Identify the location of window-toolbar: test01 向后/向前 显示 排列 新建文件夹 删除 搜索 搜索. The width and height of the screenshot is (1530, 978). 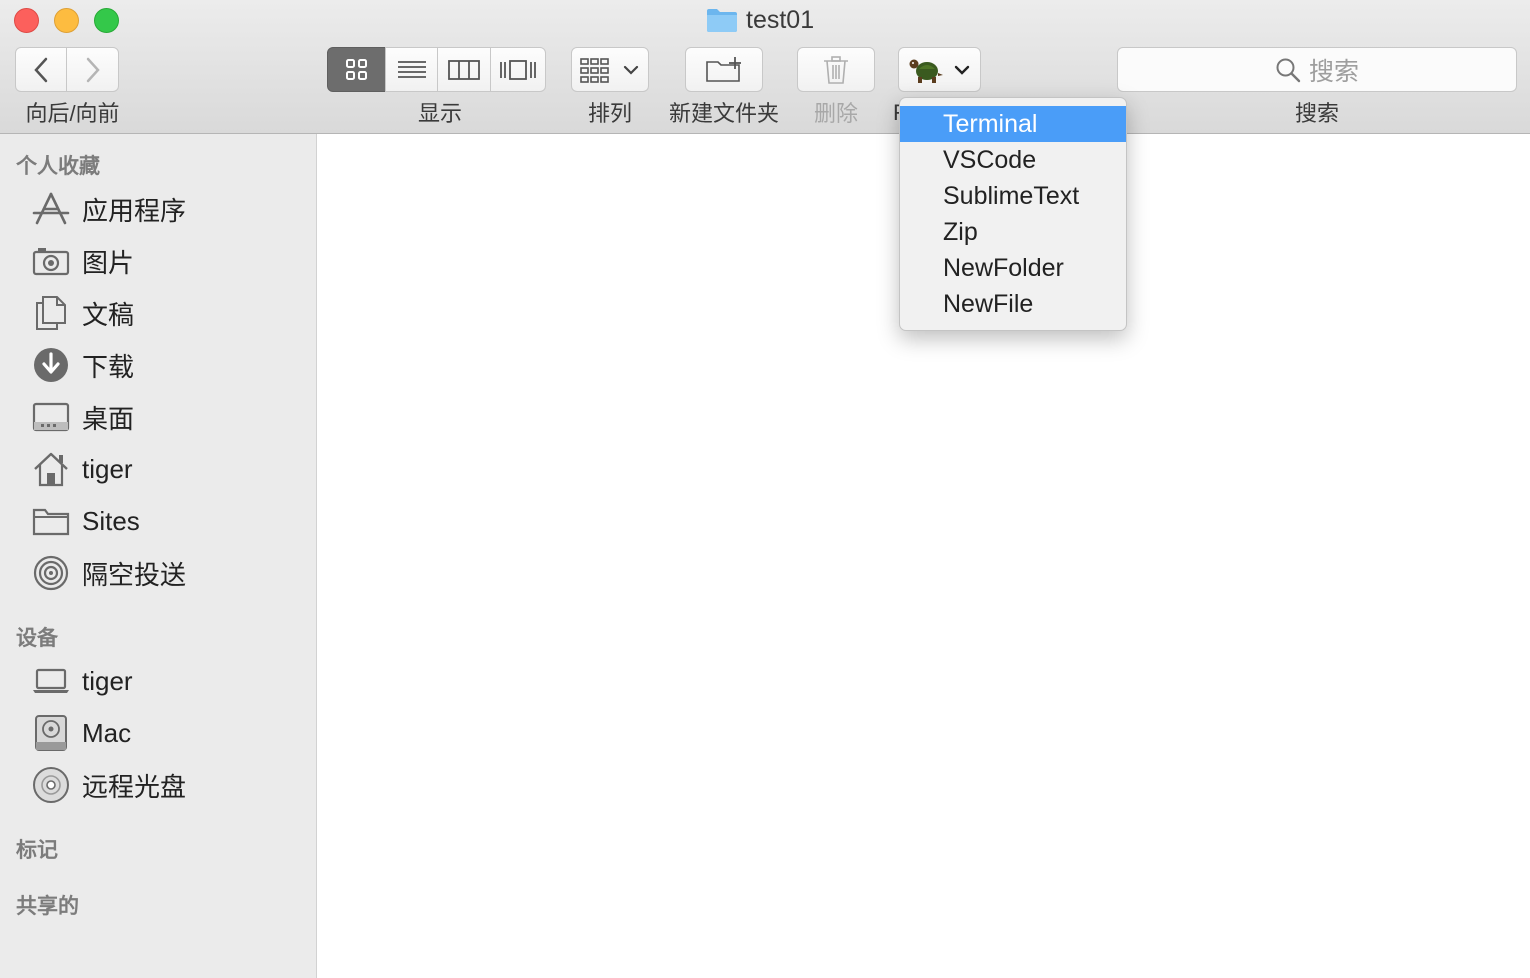
(765, 67).